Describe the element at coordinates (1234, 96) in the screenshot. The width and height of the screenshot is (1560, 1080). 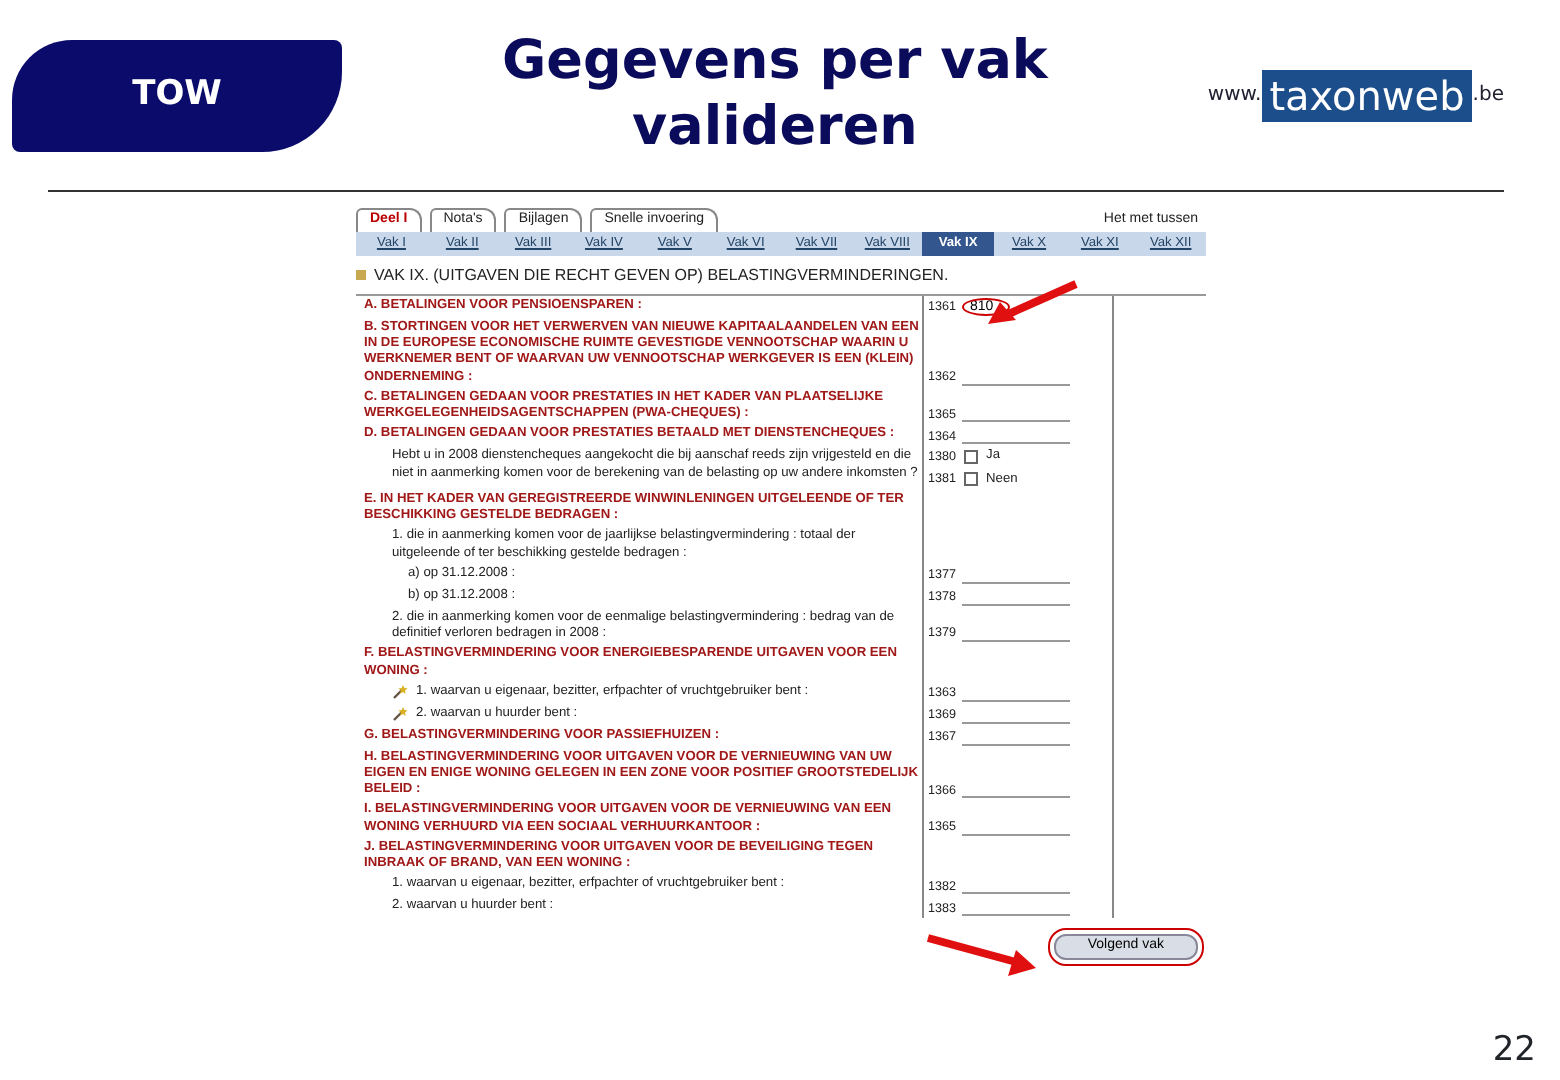
I see `logo-text: www.` at that location.